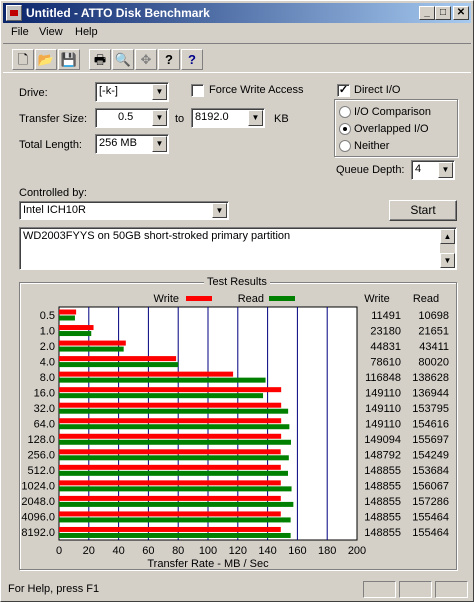  I want to click on new-icon: 🗋, so click(23, 59).